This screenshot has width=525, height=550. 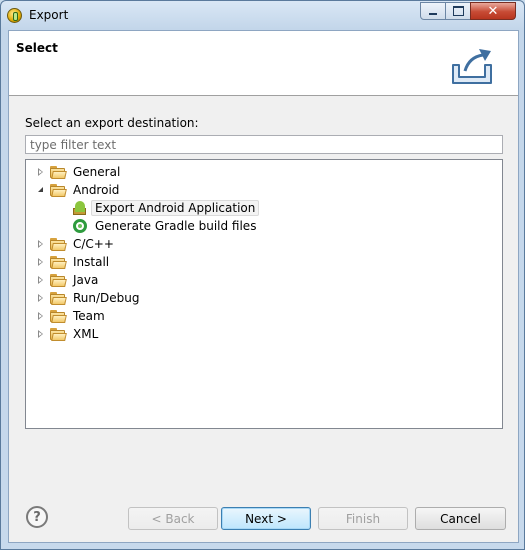 What do you see at coordinates (173, 518) in the screenshot?
I see `back-button: < Back` at bounding box center [173, 518].